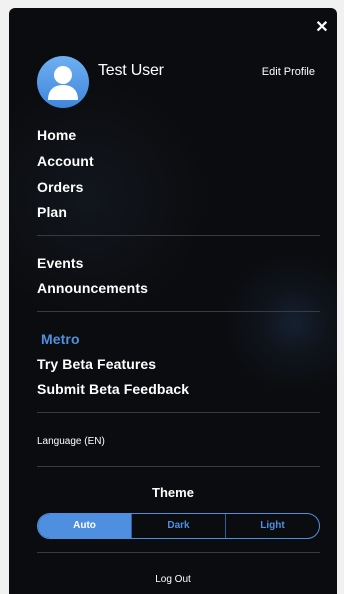  Describe the element at coordinates (60, 263) in the screenshot. I see `nav-item-events: Events` at that location.